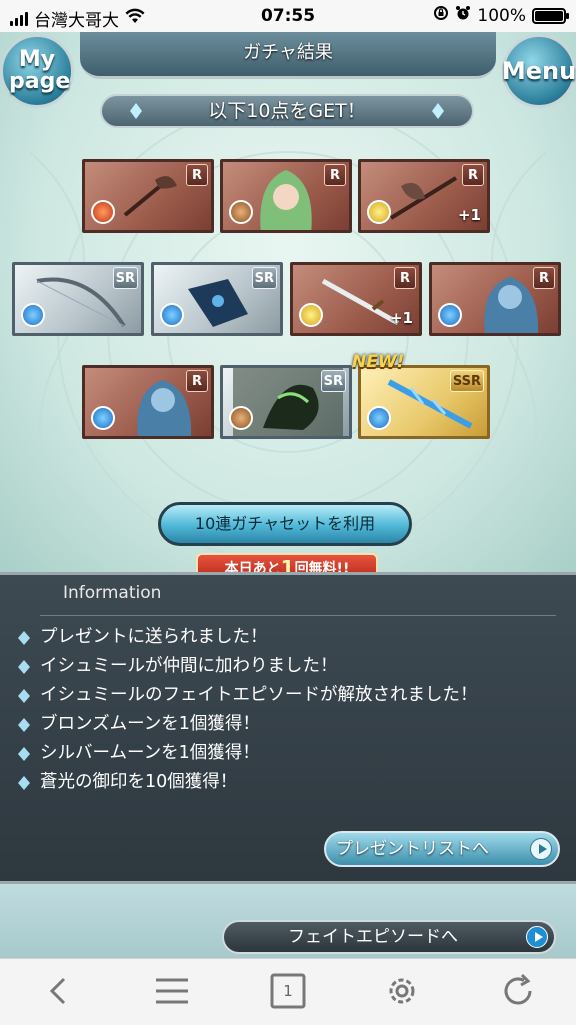 The width and height of the screenshot is (576, 1025). I want to click on list-item: シルバームーンを1個獲得！, so click(286, 753).